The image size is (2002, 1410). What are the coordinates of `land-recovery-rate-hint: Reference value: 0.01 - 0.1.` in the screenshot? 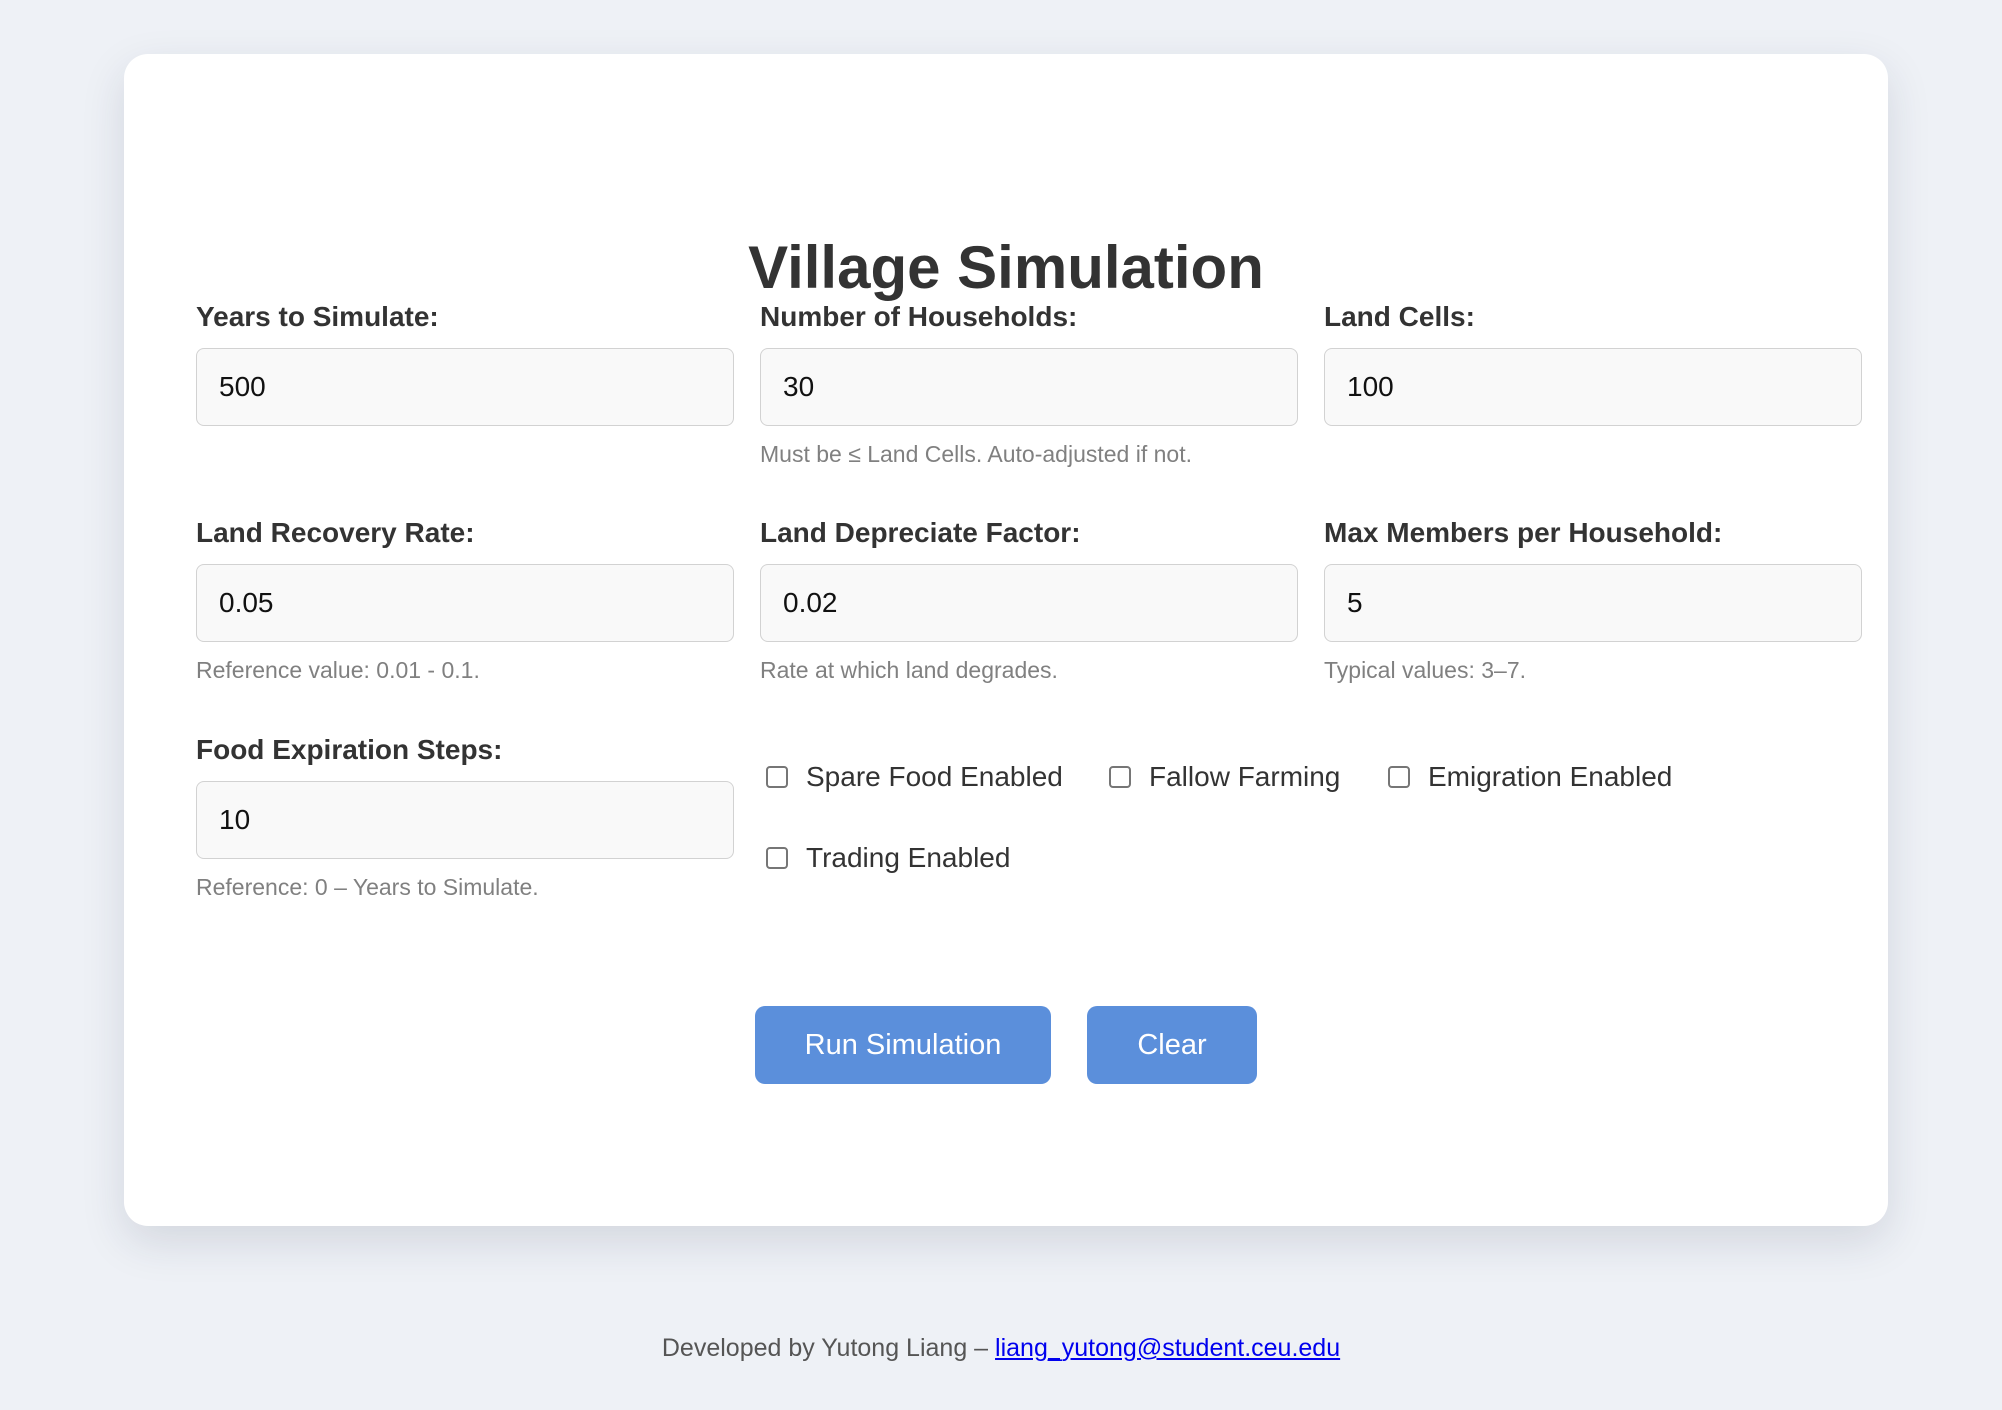 It's located at (338, 670).